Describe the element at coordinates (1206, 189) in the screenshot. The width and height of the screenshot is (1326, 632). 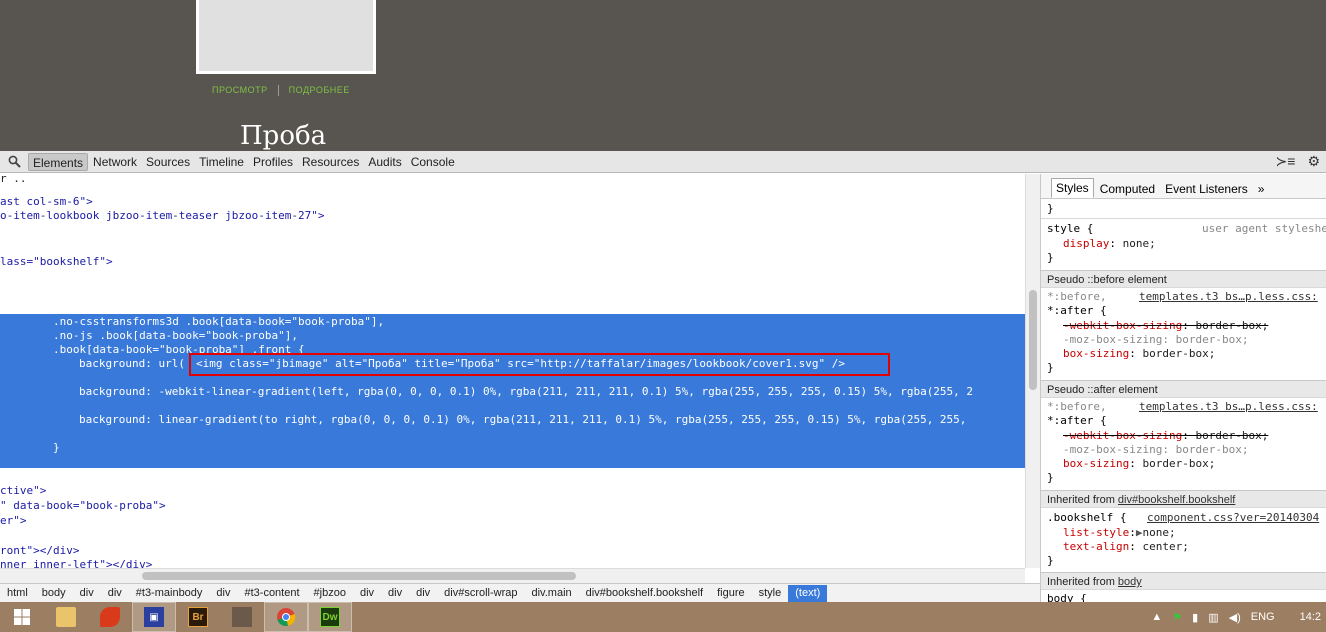
I see `tab-event-listeners: Event Listeners` at that location.